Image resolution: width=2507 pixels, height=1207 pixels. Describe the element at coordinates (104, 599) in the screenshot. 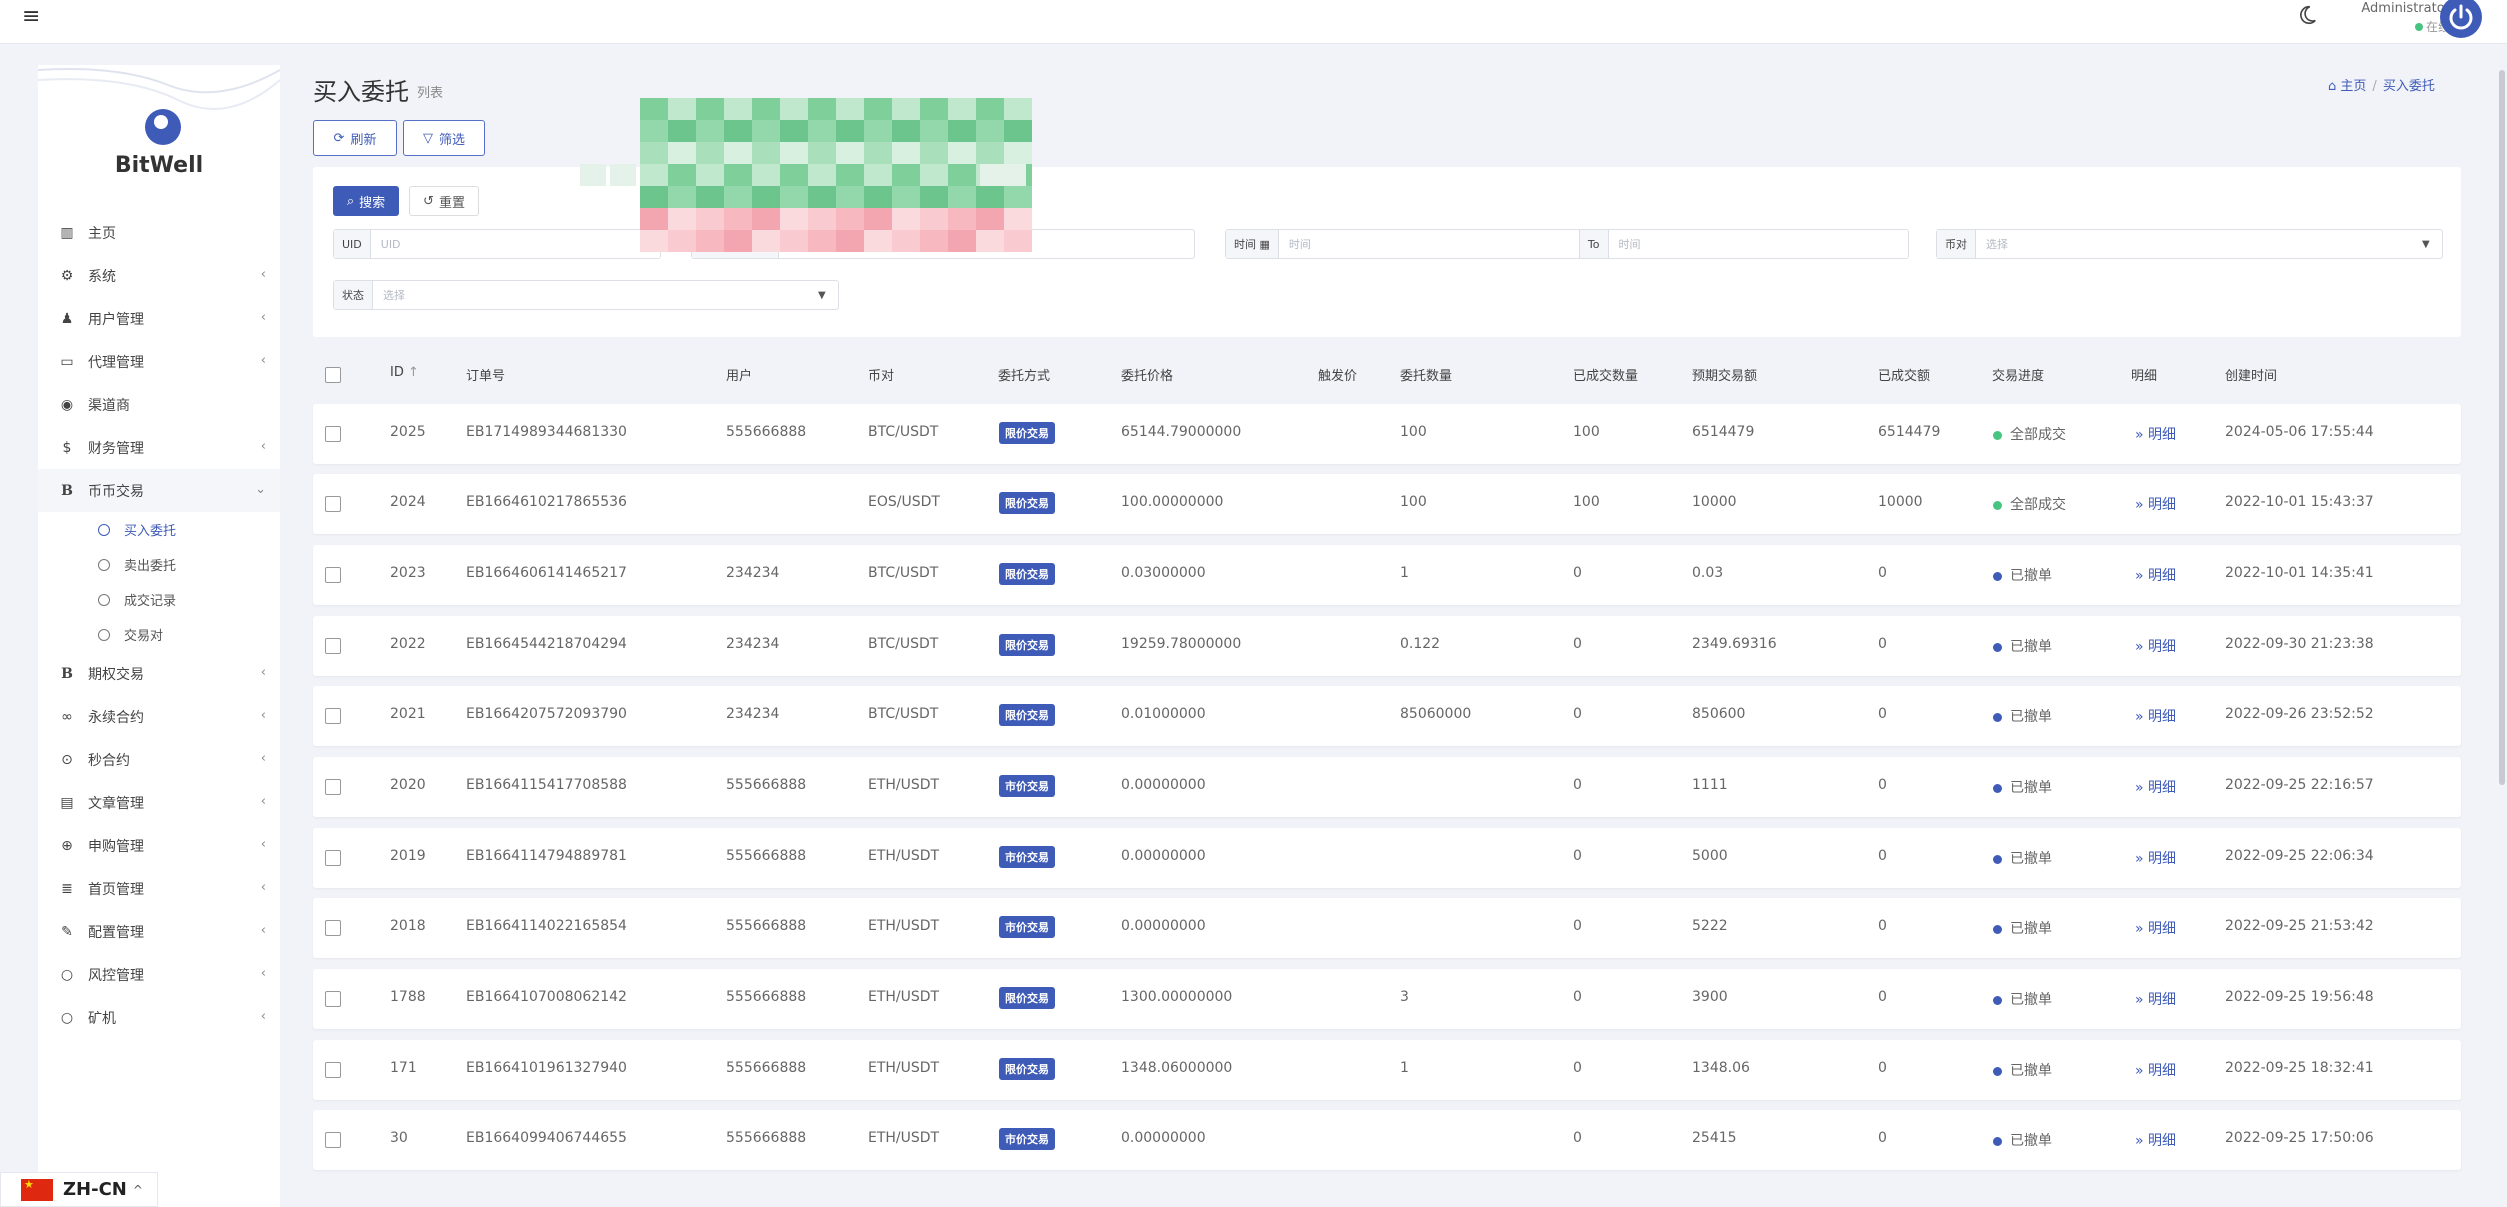

I see `circle-icon` at that location.